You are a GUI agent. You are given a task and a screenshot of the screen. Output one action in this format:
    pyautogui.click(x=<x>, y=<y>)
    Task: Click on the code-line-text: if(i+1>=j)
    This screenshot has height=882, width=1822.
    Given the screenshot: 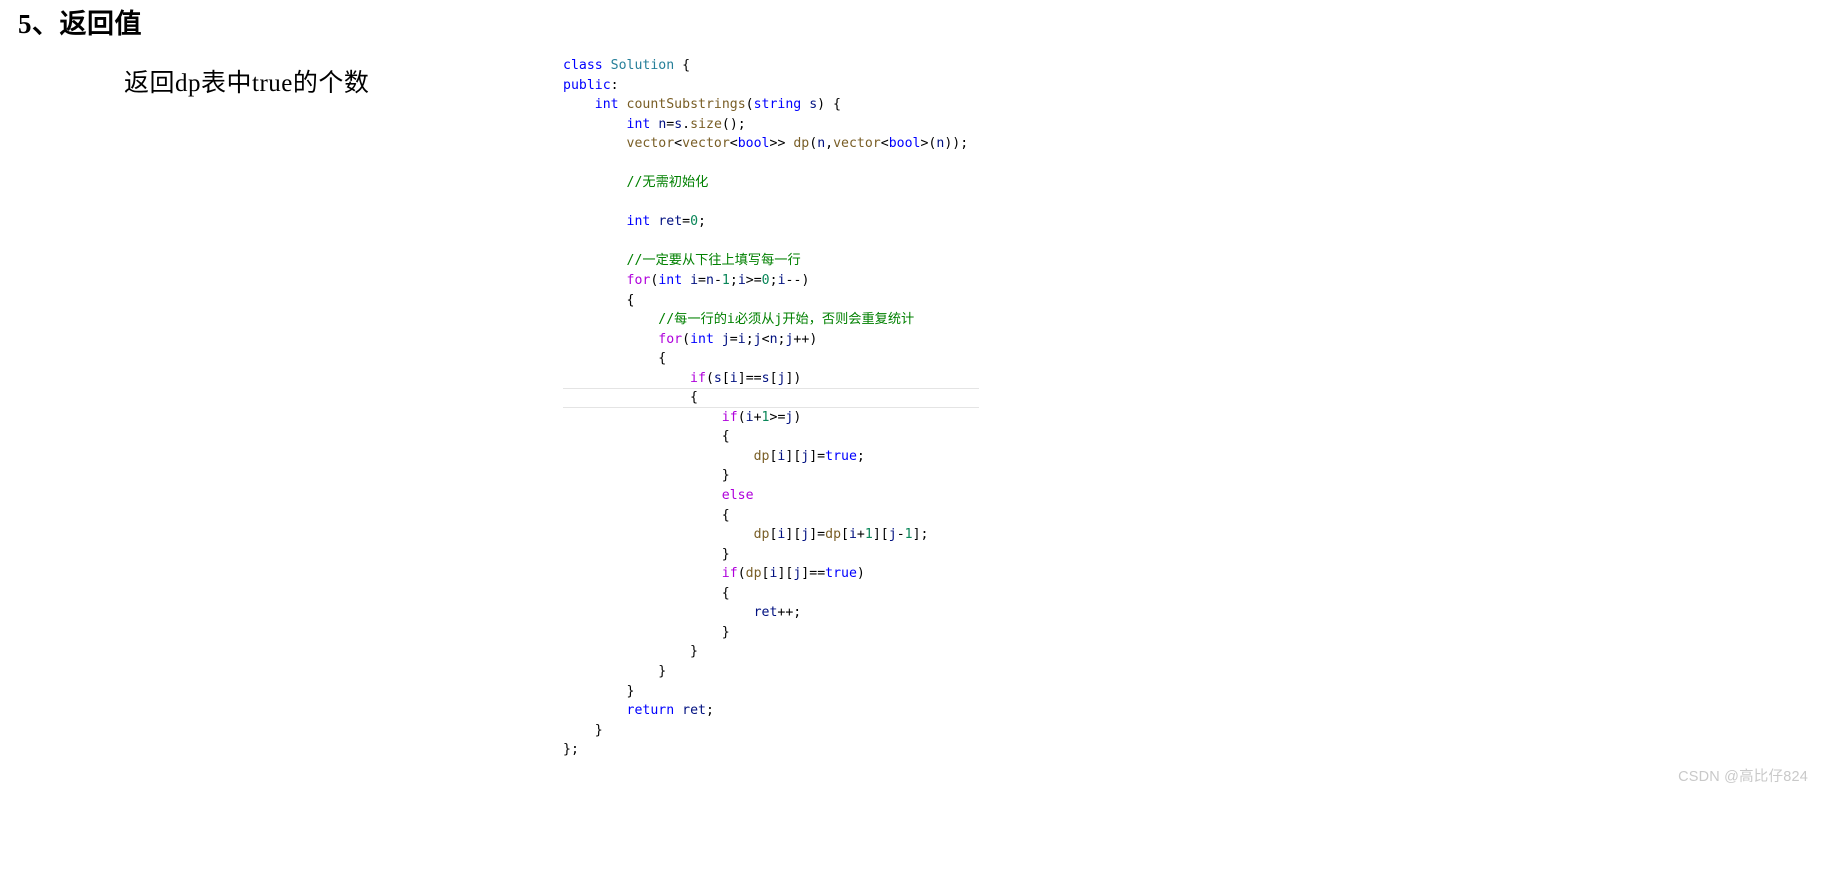 What is the action you would take?
    pyautogui.click(x=761, y=417)
    